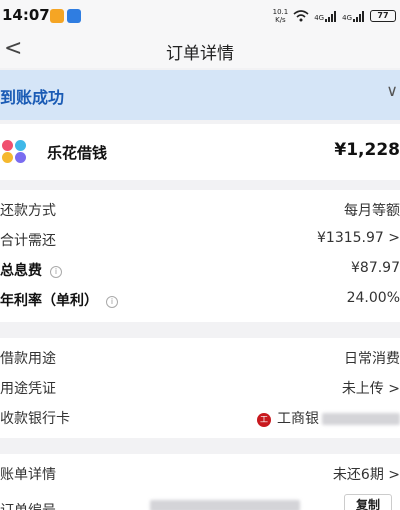 The image size is (400, 510). I want to click on row-value: 日常消费, so click(372, 359).